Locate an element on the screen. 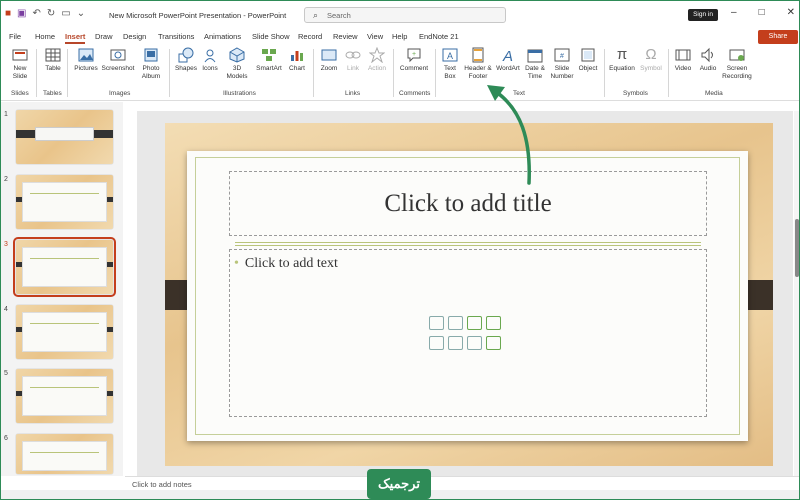 The width and height of the screenshot is (800, 500). new-slide-button: New Slide is located at coordinates (20, 64).